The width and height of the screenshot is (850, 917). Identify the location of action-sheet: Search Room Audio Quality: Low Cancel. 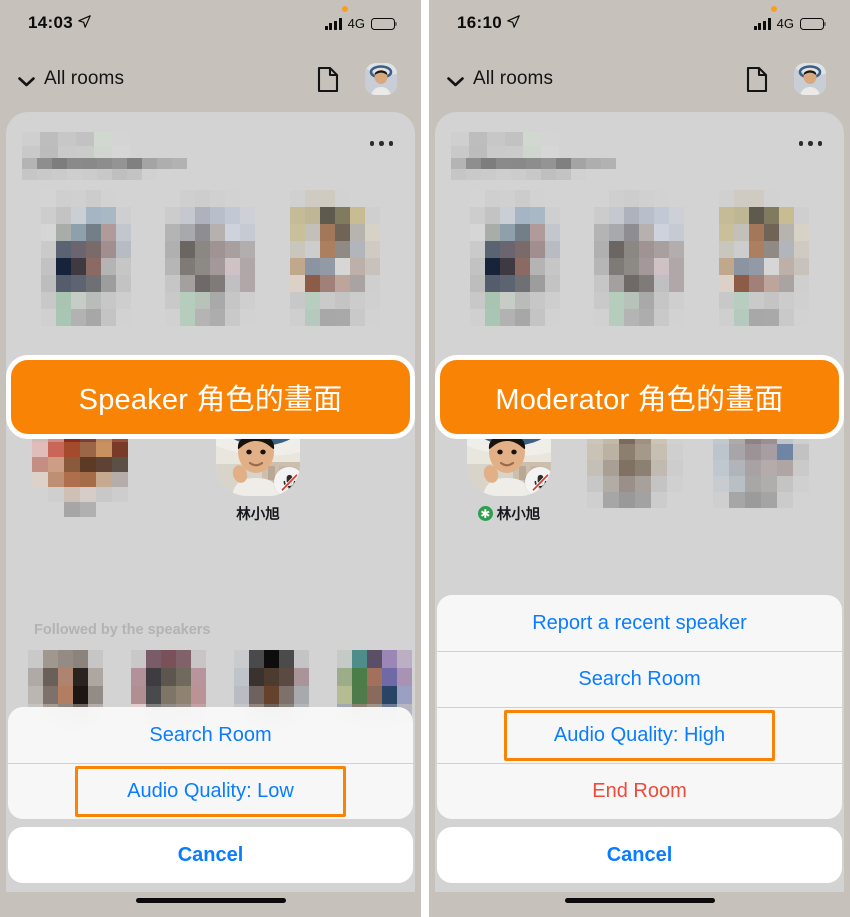
(210, 795).